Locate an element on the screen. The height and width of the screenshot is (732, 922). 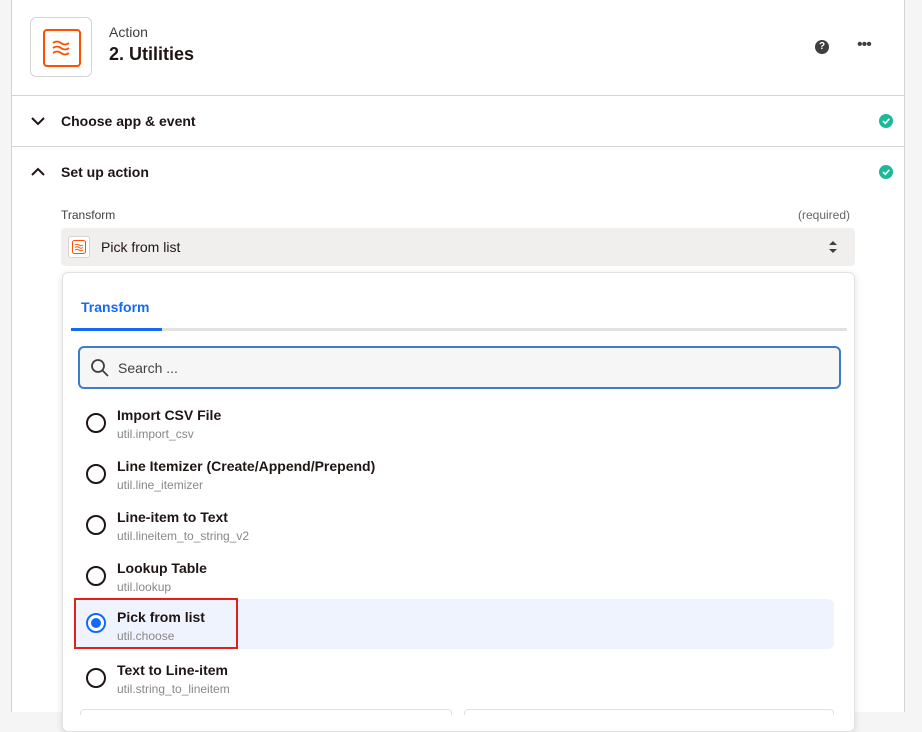
step-title: 2. Utilities is located at coordinates (152, 54).